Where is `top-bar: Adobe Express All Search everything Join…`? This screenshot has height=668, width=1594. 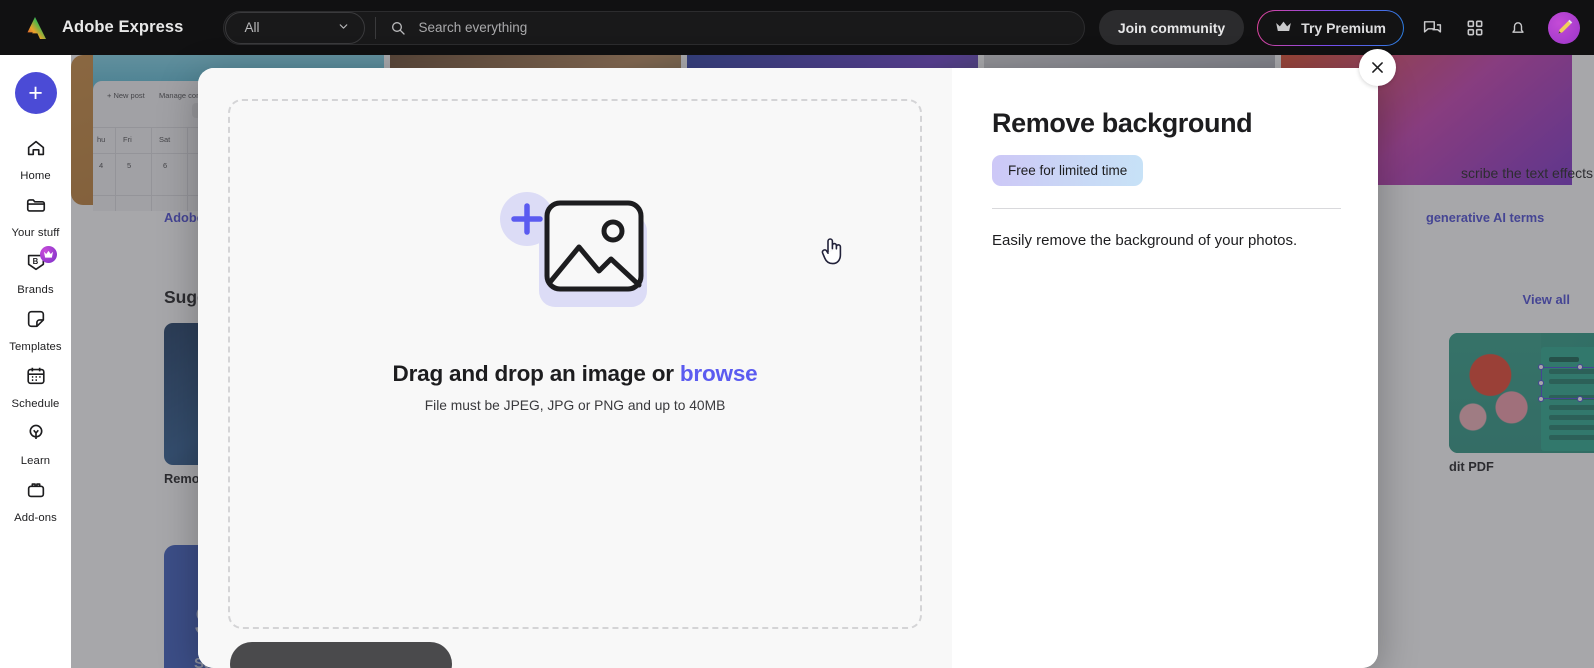 top-bar: Adobe Express All Search everything Join… is located at coordinates (797, 27).